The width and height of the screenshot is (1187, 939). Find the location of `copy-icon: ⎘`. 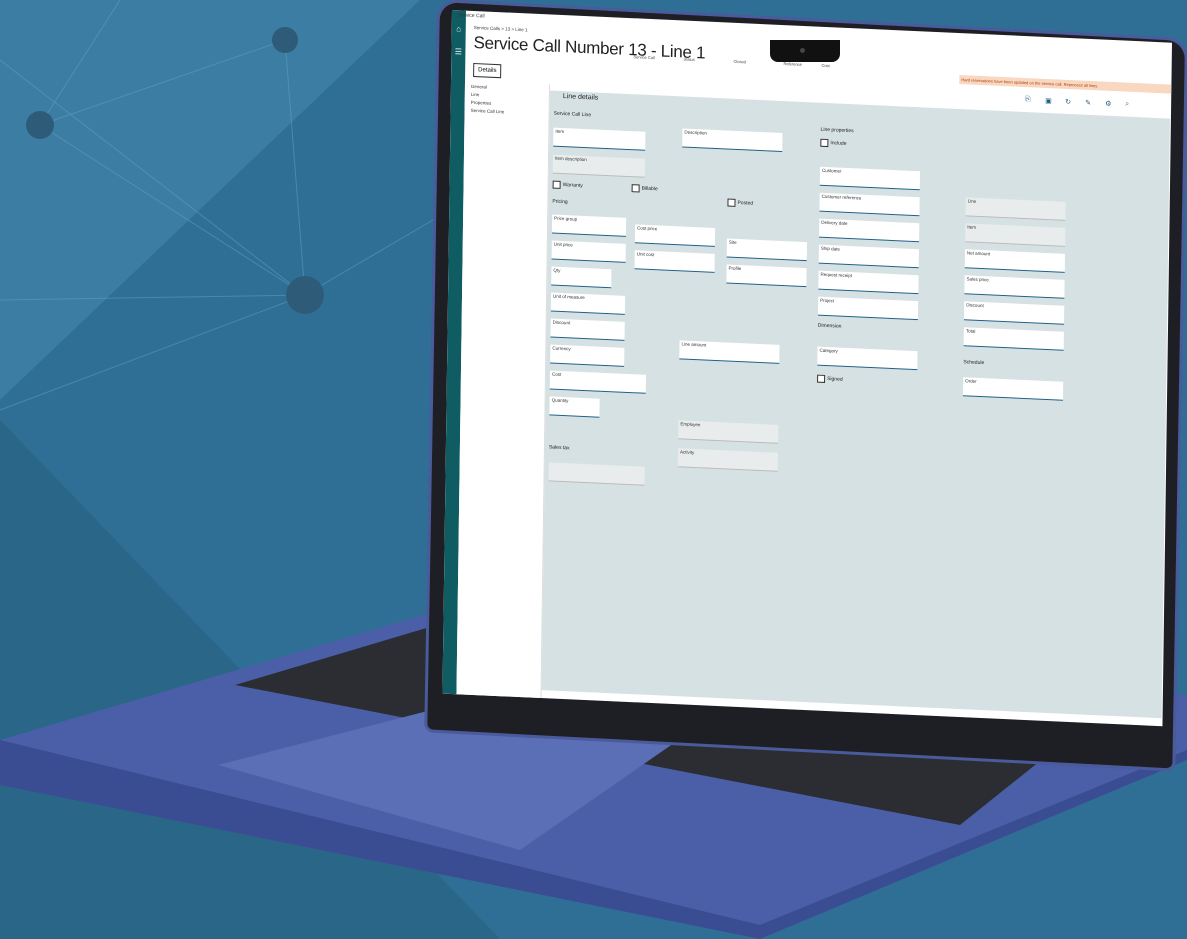

copy-icon: ⎘ is located at coordinates (1028, 100).